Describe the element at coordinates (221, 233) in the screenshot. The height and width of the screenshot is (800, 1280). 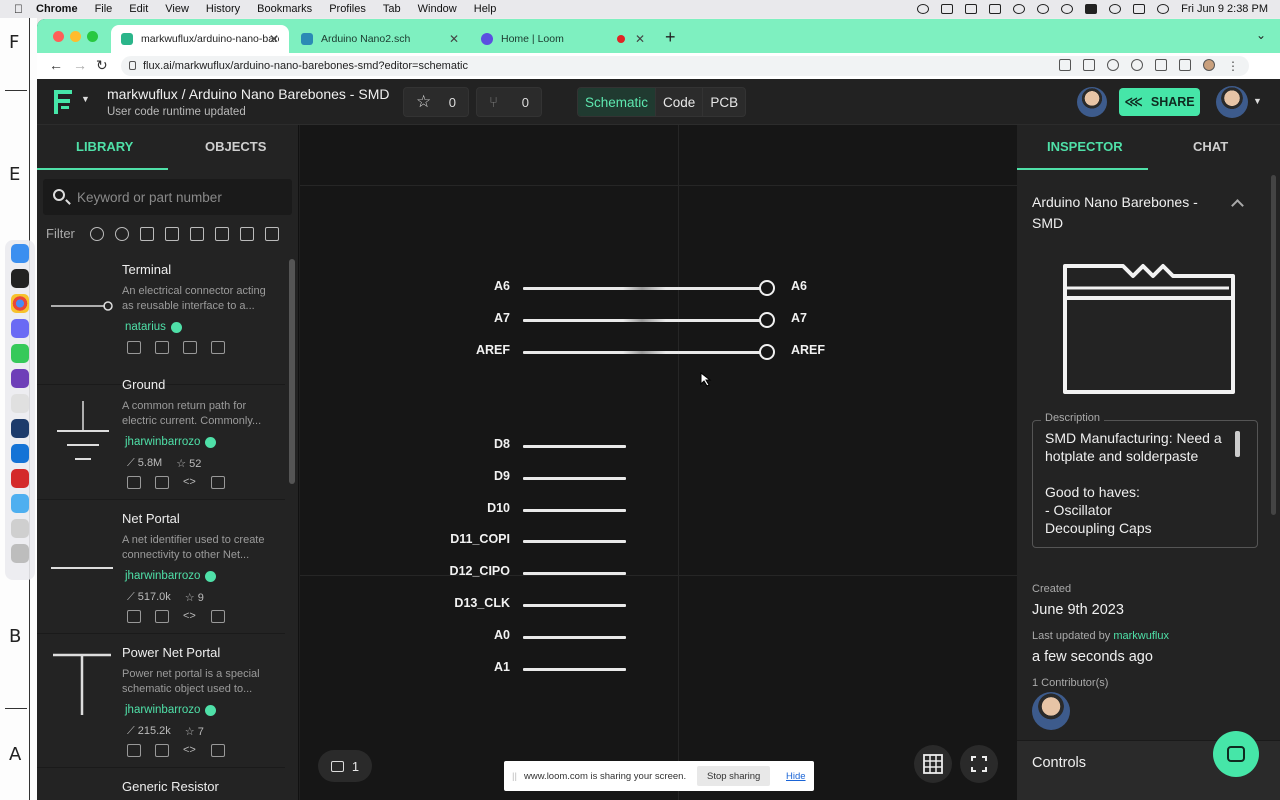
I see `filter-3d-icon` at that location.